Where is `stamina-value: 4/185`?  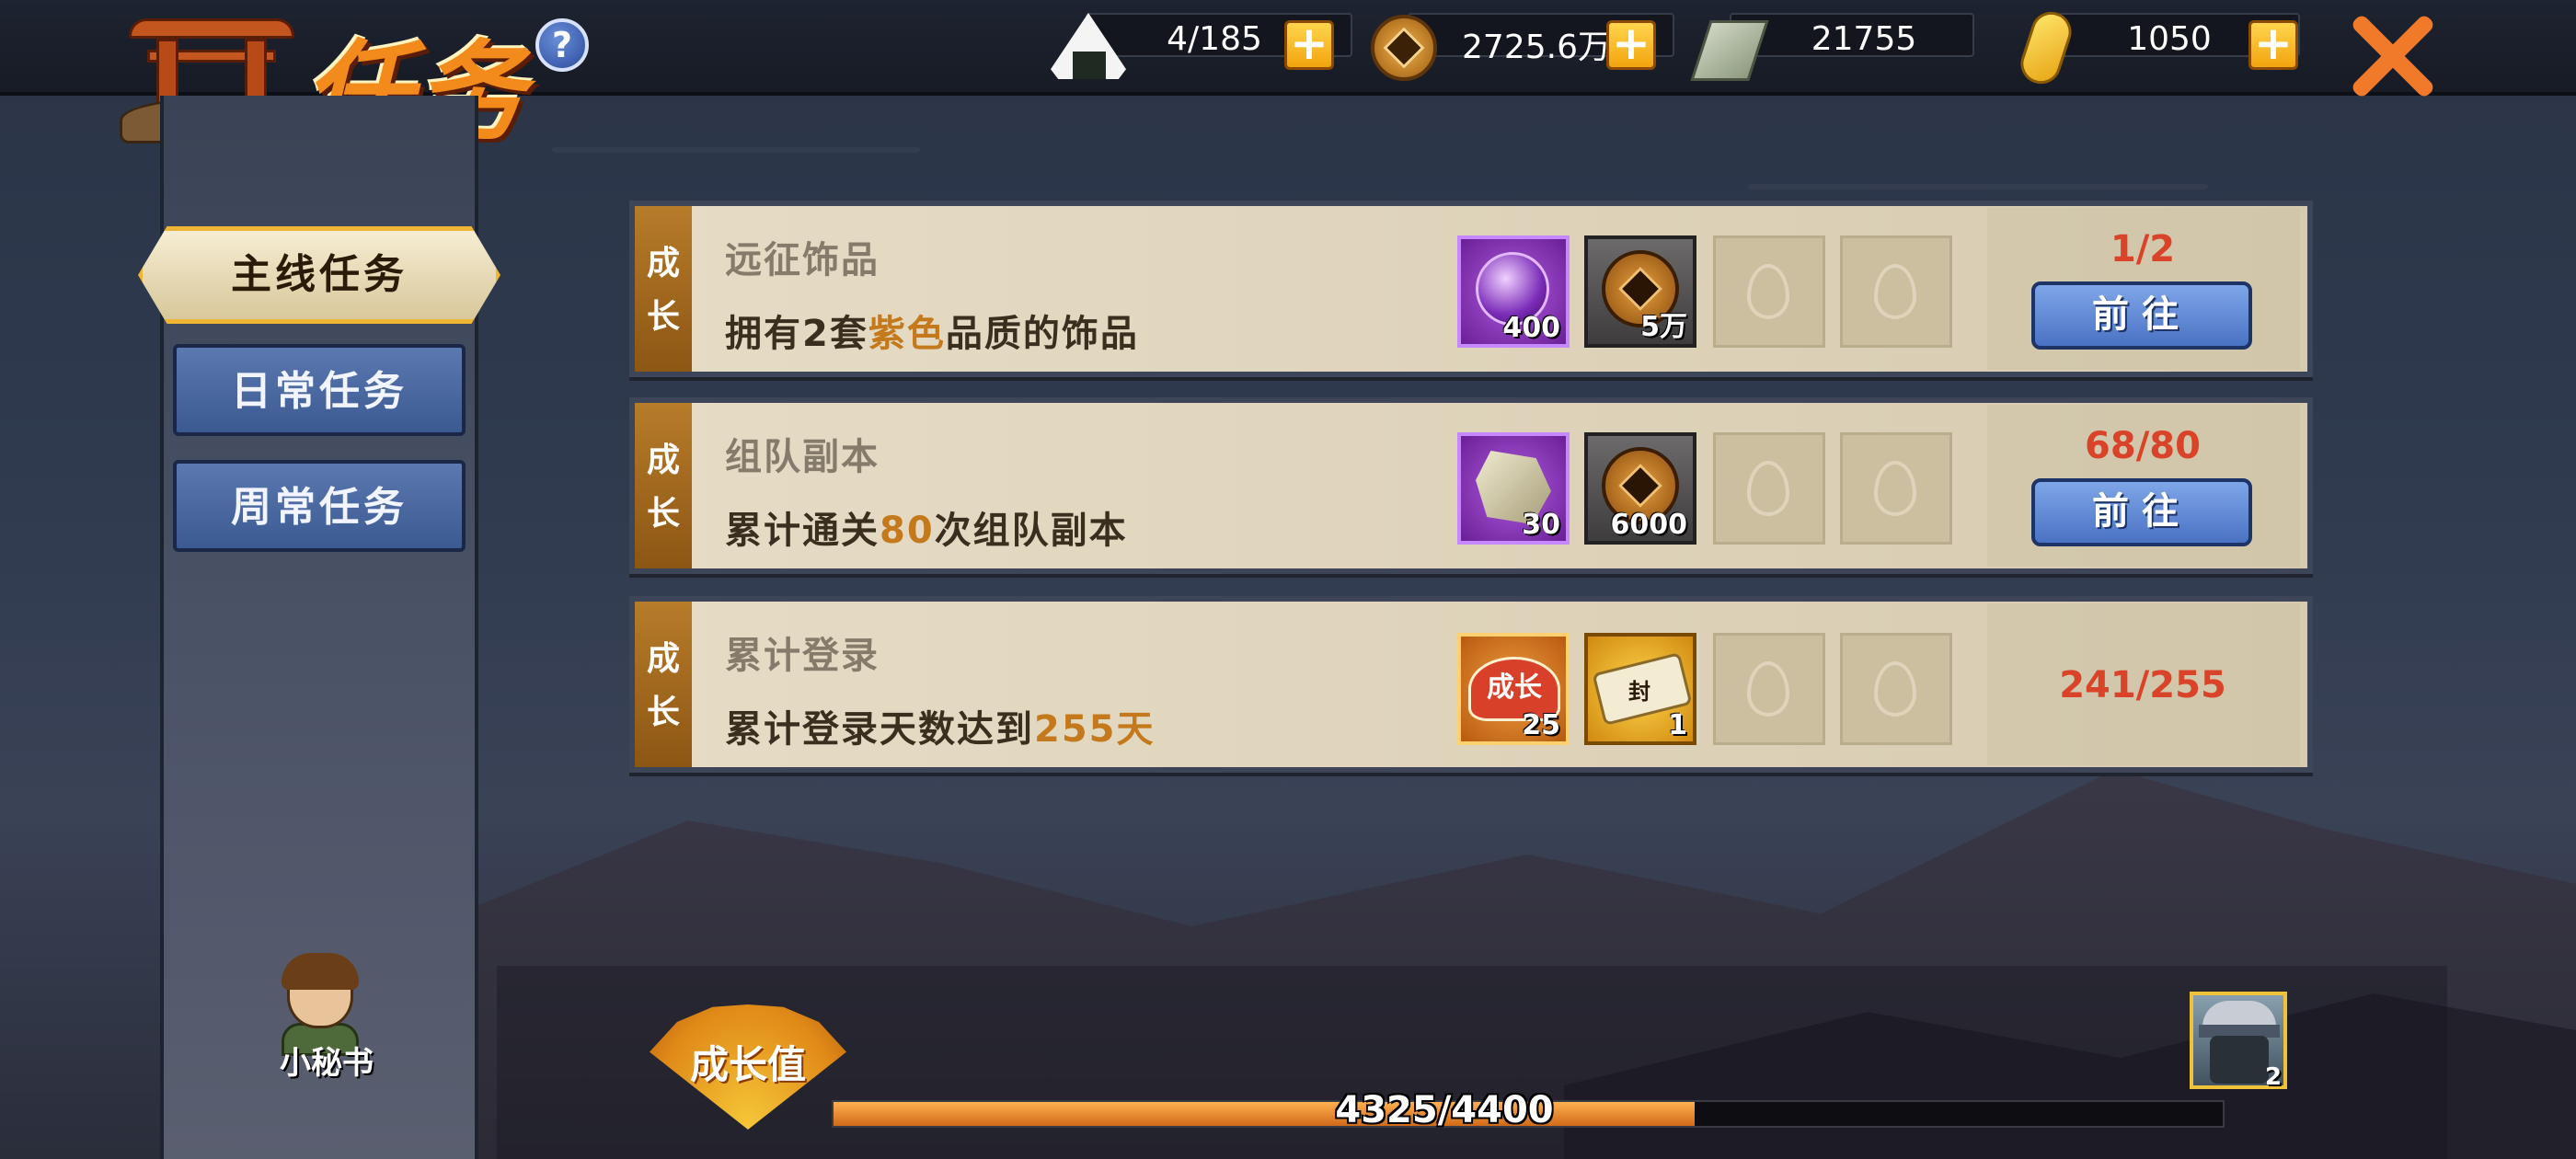 stamina-value: 4/185 is located at coordinates (1214, 39).